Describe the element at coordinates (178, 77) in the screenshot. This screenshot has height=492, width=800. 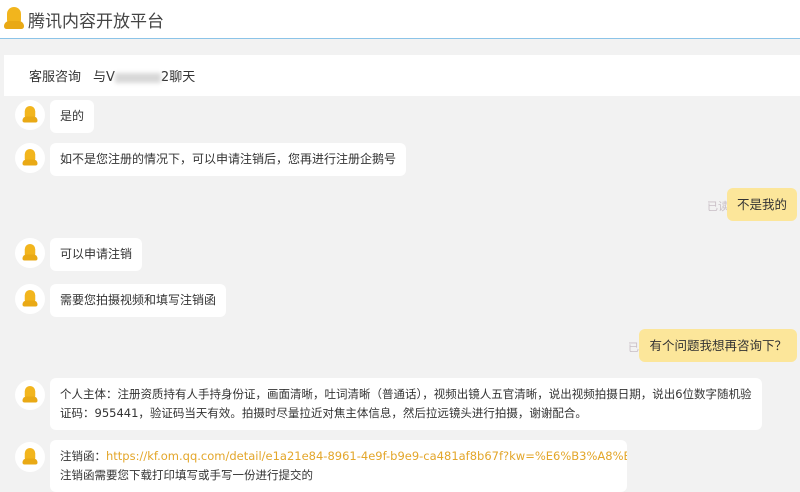
I see `chat-with-suffix: 2聊天` at that location.